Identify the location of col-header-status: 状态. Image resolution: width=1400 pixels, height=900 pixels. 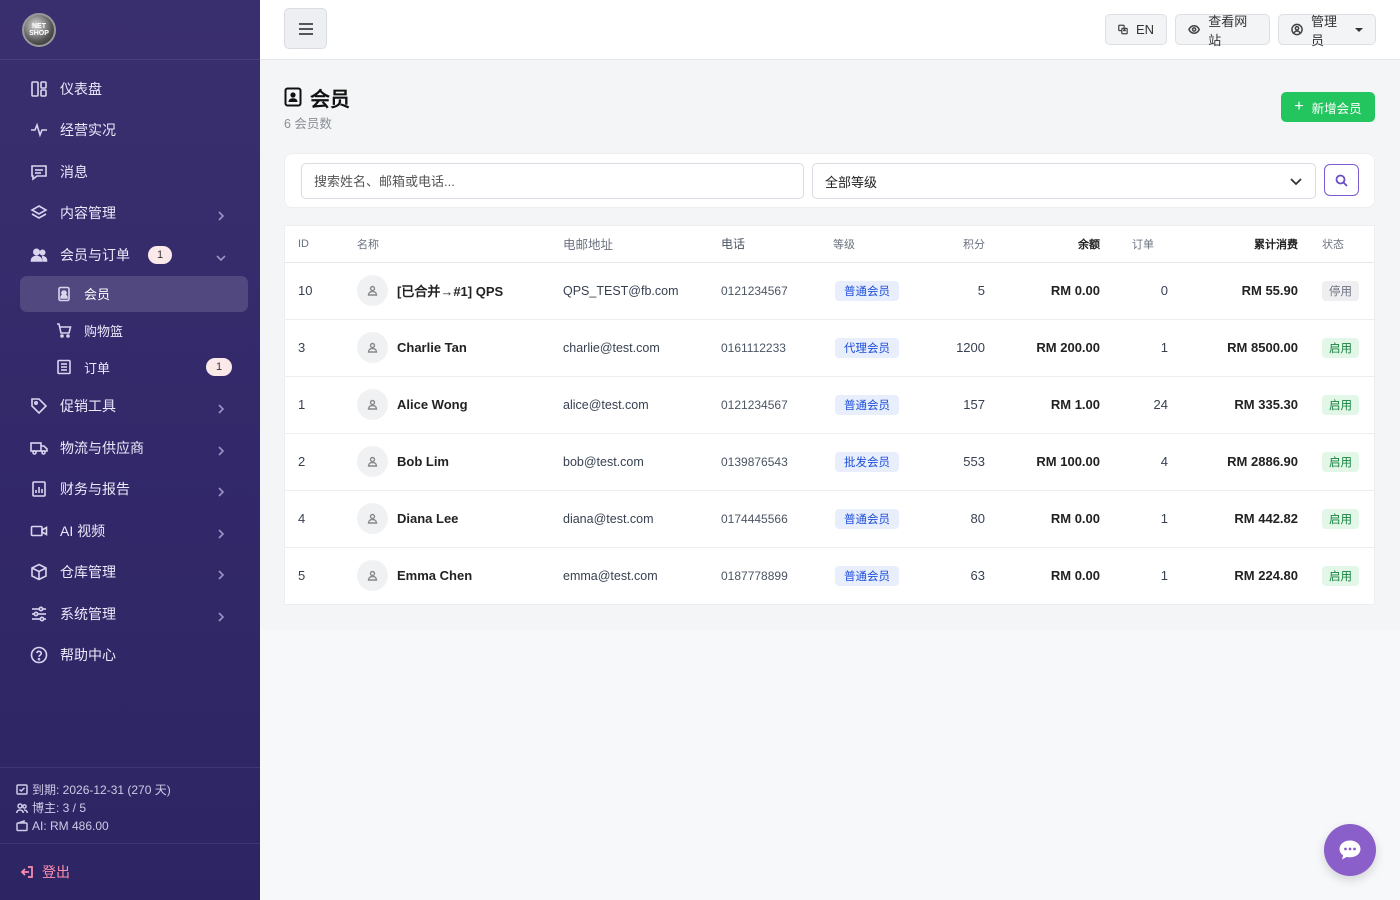
(1336, 244).